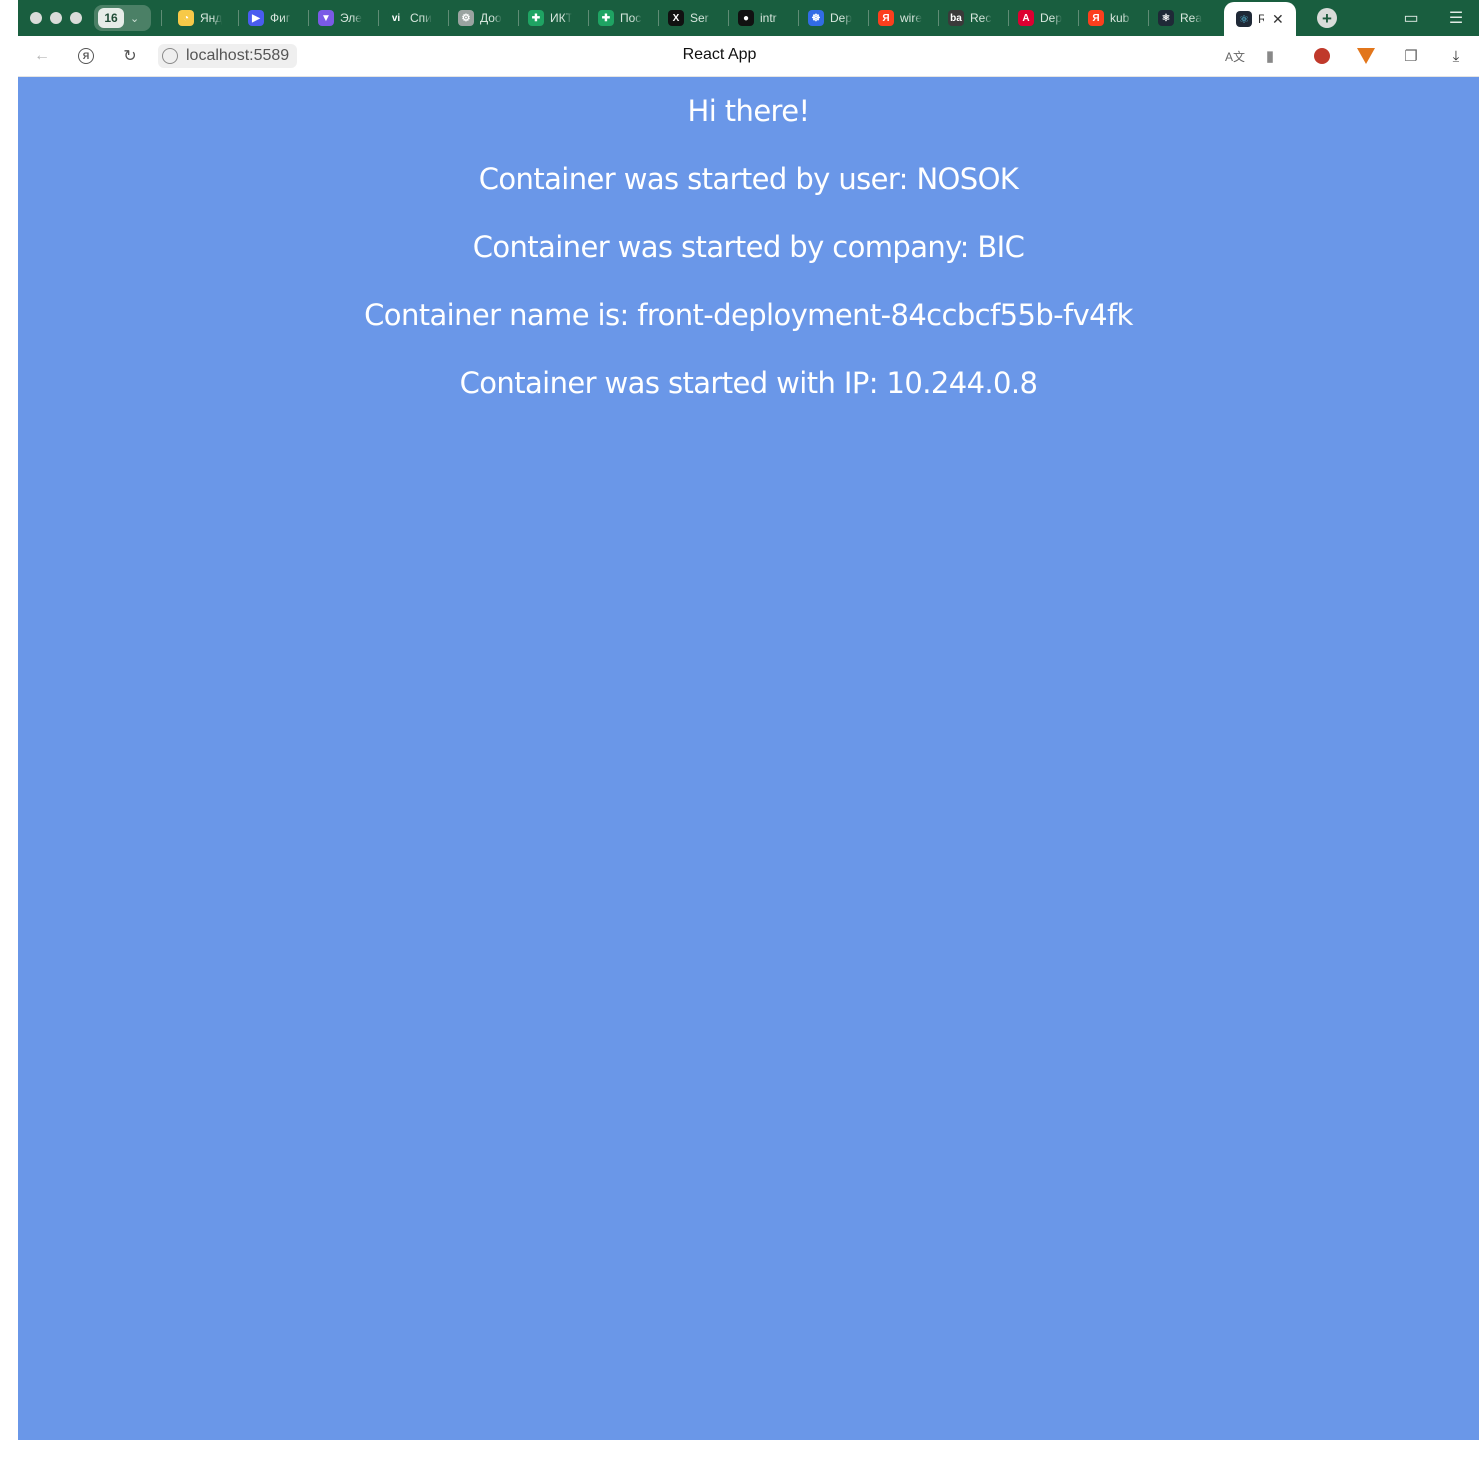  I want to click on greeting-text: Hi there!, so click(748, 111).